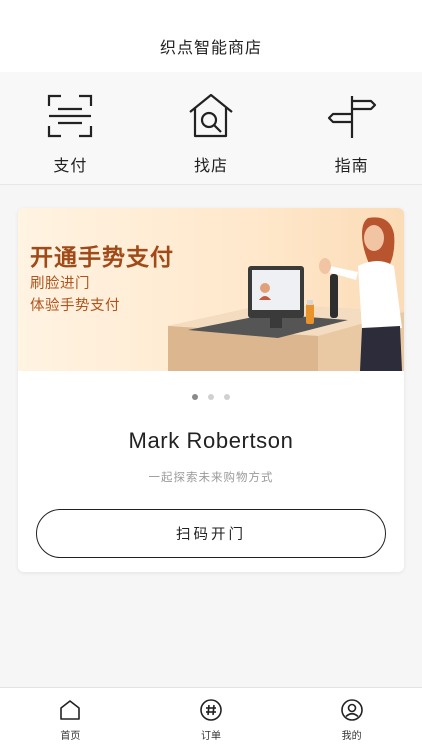  What do you see at coordinates (211, 477) in the screenshot?
I see `slogan-text: 一起探索未来购物方式` at bounding box center [211, 477].